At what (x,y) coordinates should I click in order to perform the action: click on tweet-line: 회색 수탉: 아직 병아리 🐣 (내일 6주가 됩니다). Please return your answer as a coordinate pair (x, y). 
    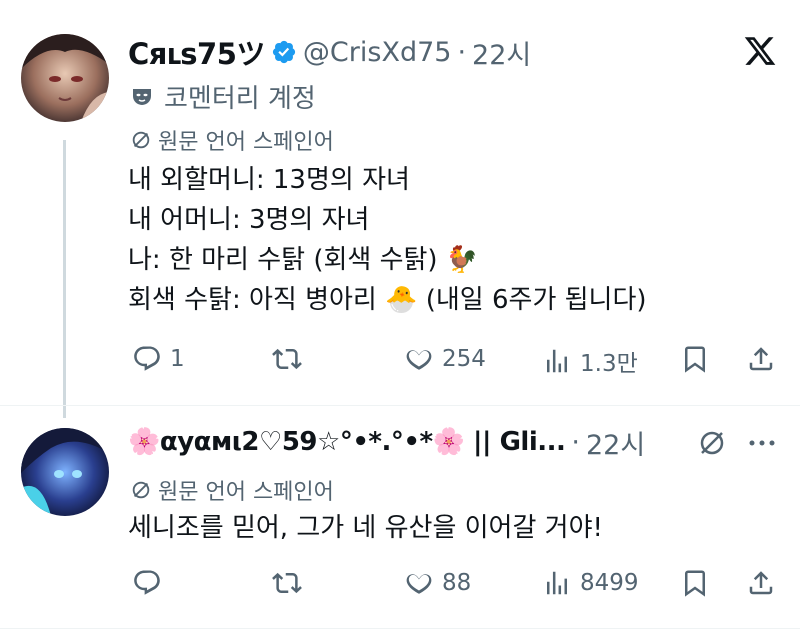
    Looking at the image, I should click on (387, 300).